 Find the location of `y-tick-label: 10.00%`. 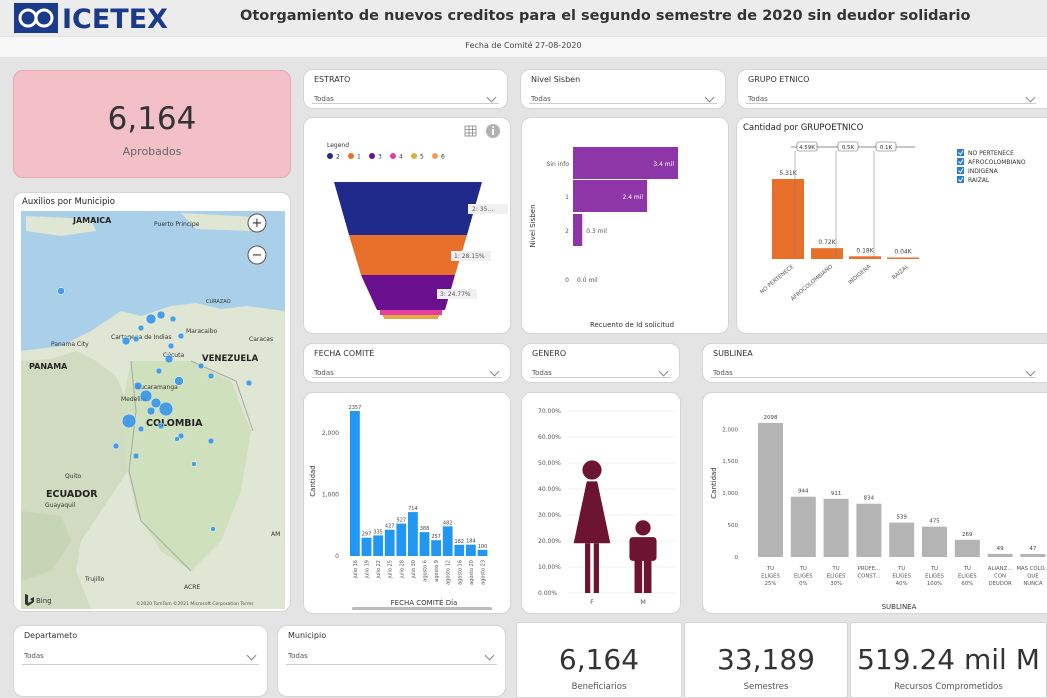

y-tick-label: 10.00% is located at coordinates (549, 567).